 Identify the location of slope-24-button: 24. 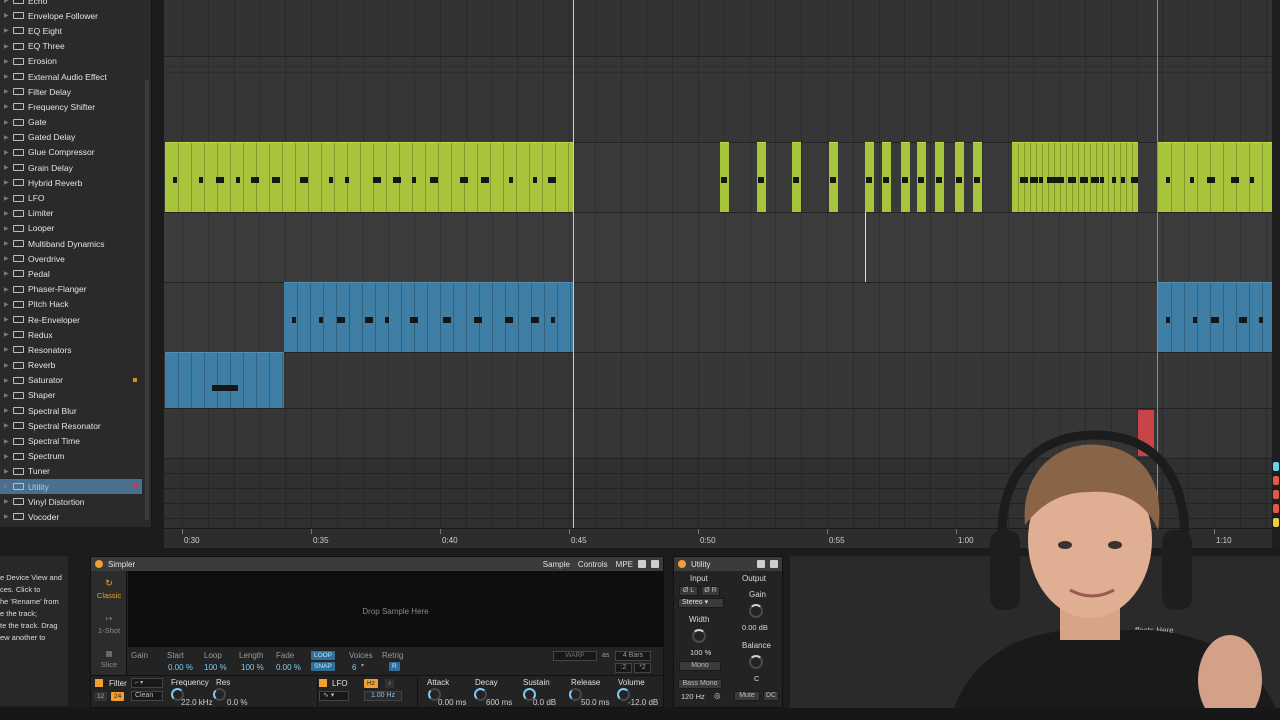
(118, 696).